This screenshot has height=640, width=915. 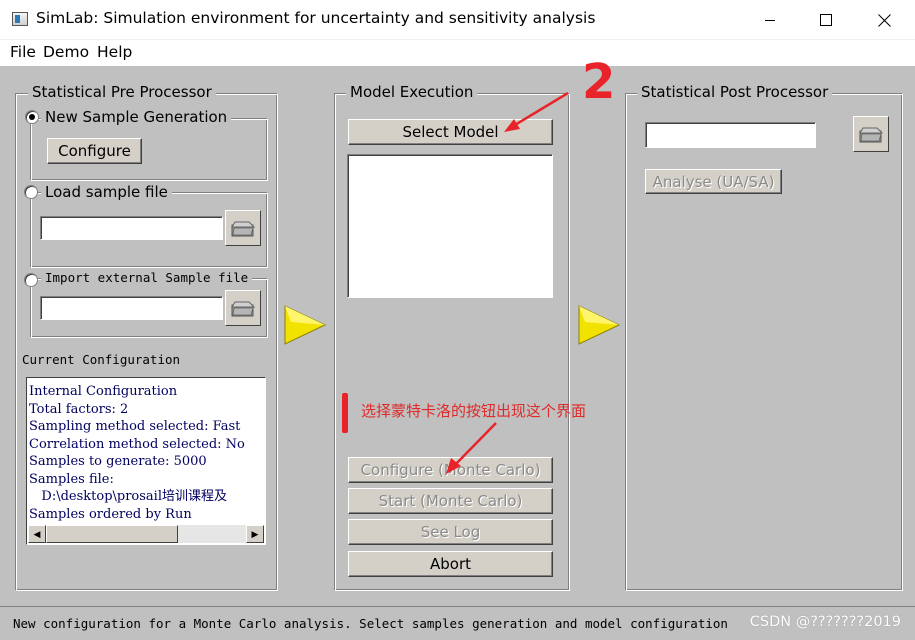 I want to click on model-list, so click(x=450, y=226).